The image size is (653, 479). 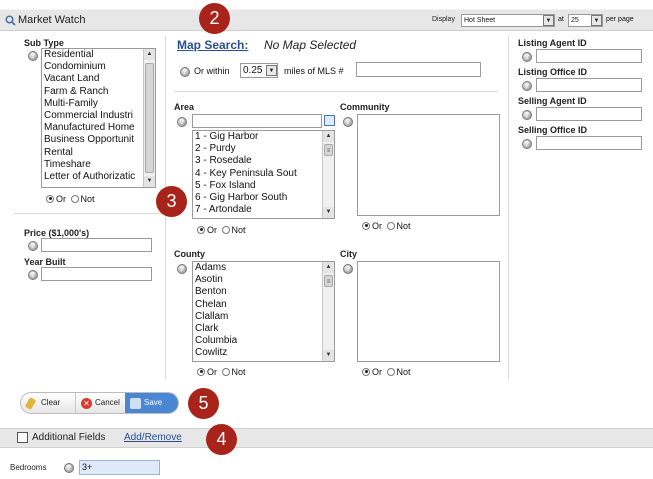 What do you see at coordinates (508, 20) in the screenshot?
I see `display-select: Hot Sheet` at bounding box center [508, 20].